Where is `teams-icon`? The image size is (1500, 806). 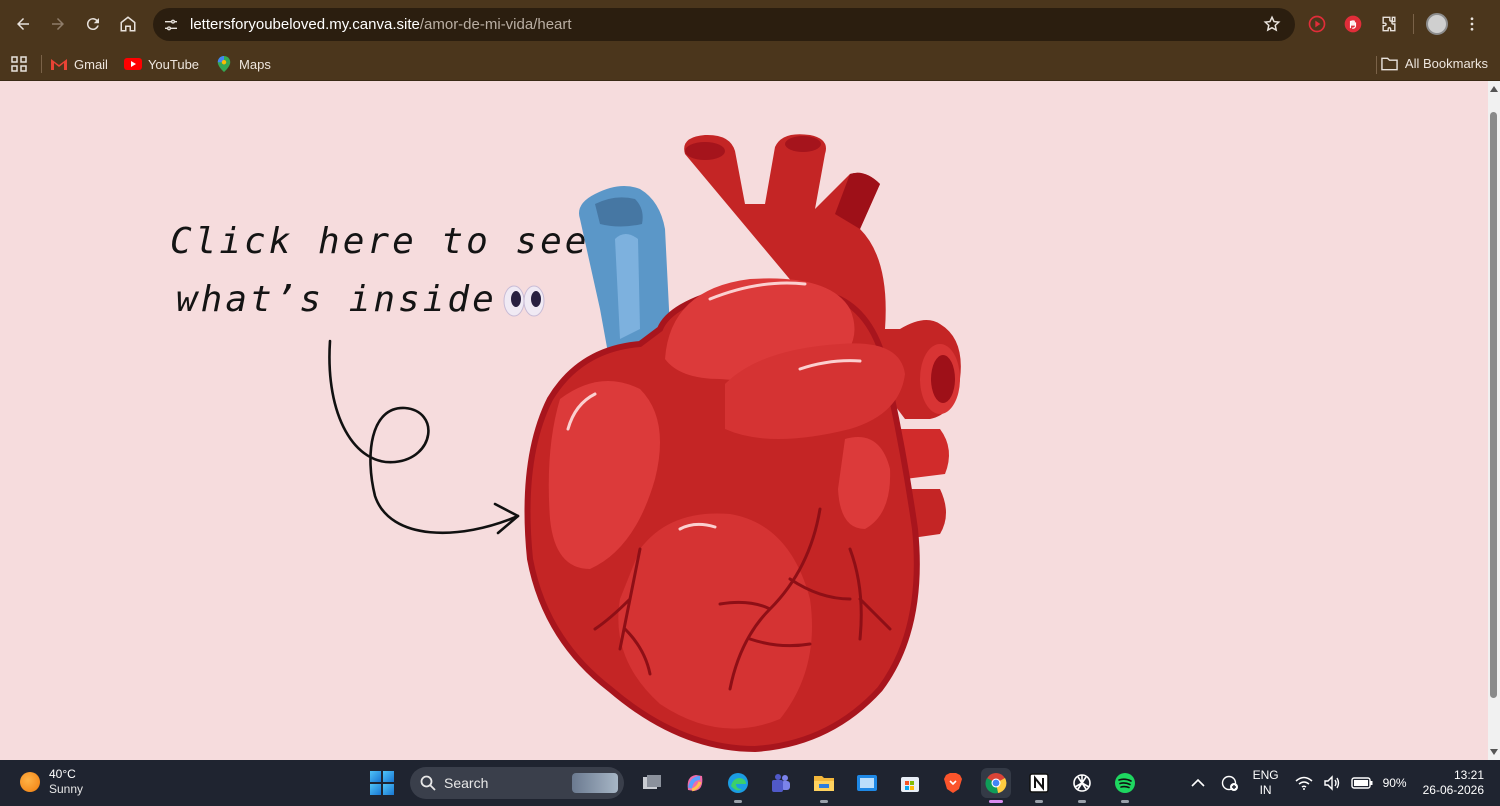 teams-icon is located at coordinates (781, 783).